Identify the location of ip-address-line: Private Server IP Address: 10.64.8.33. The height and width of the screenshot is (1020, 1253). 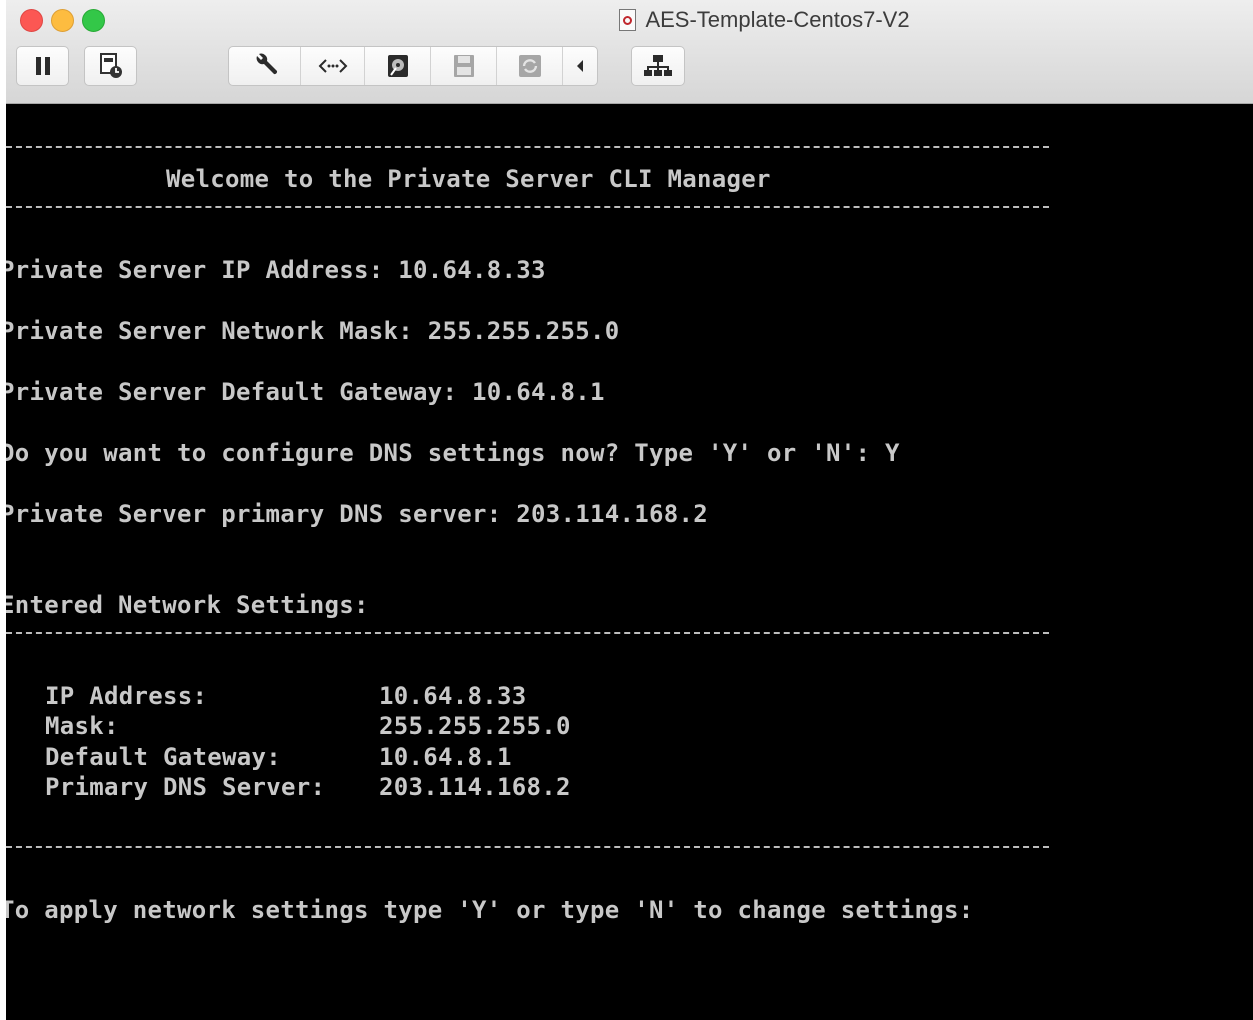
(276, 270).